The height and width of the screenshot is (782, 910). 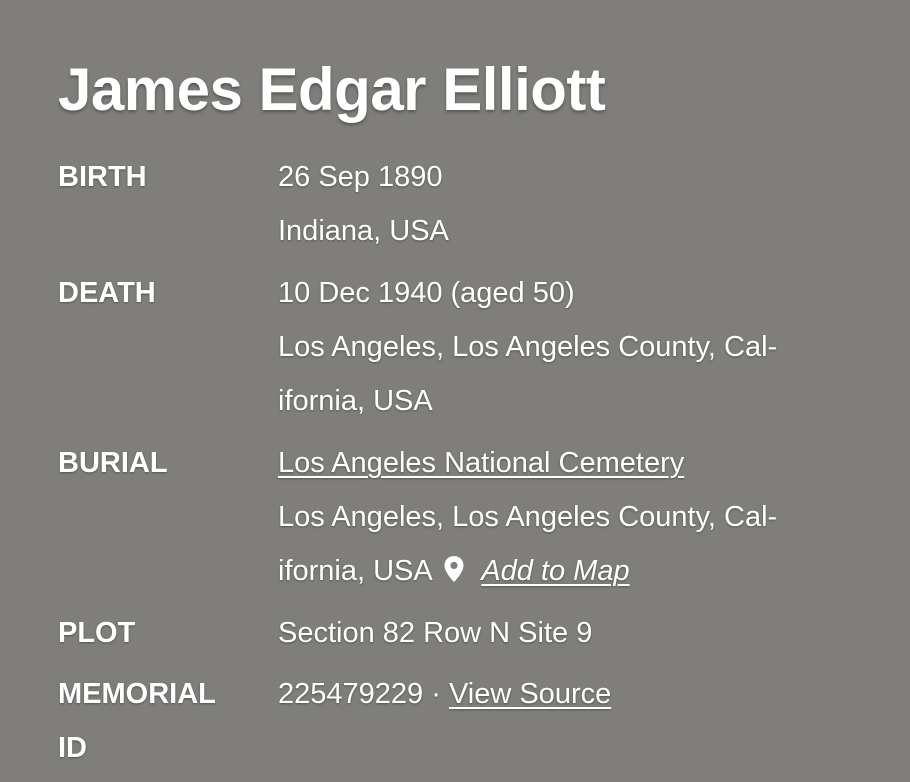 I want to click on cemetery-link: Los Angeles National Cemetery, so click(x=481, y=463).